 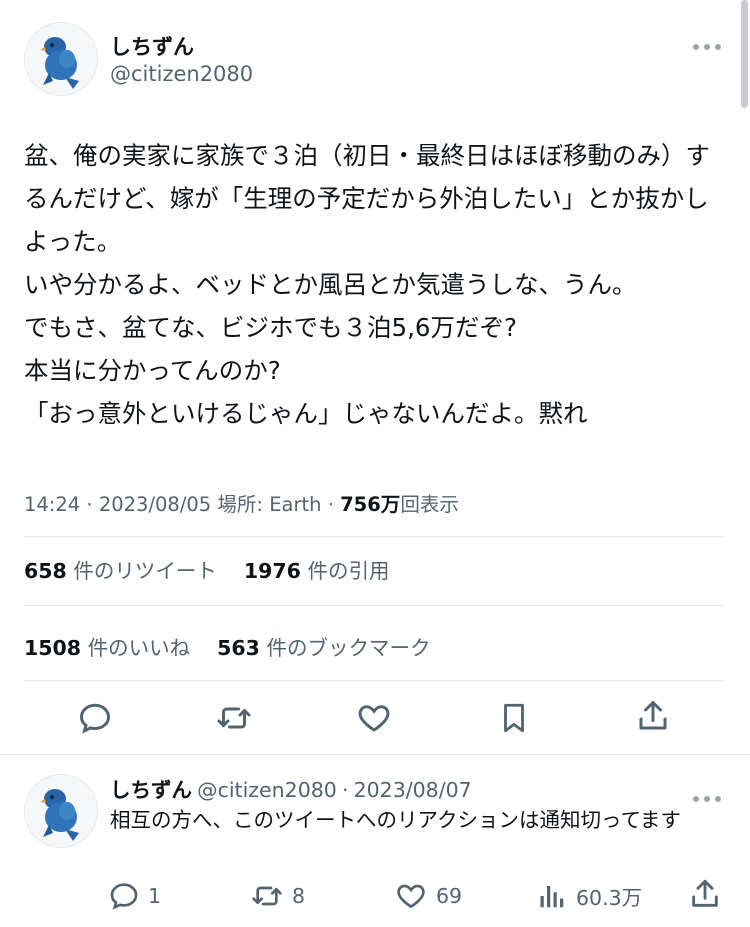 What do you see at coordinates (552, 897) in the screenshot?
I see `views-chart-icon` at bounding box center [552, 897].